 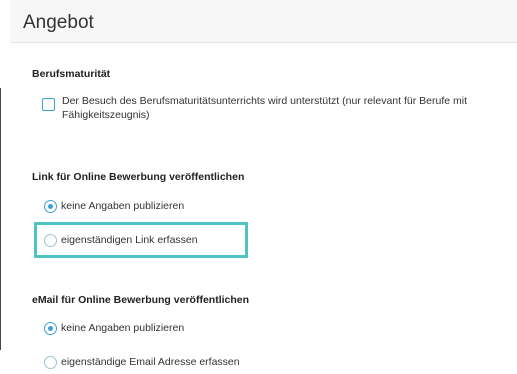 I want to click on email-radio-keine-angaben, so click(x=50, y=328).